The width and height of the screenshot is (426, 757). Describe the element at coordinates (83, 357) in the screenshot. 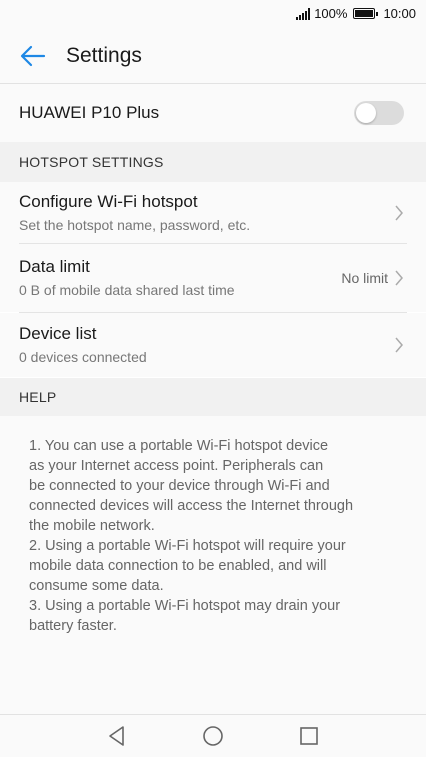

I see `device-list-subtitle: 0 devices connected` at that location.